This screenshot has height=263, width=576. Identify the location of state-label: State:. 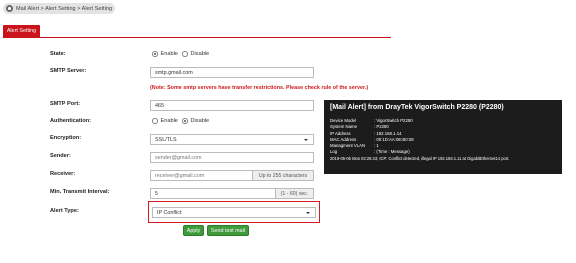
(58, 54).